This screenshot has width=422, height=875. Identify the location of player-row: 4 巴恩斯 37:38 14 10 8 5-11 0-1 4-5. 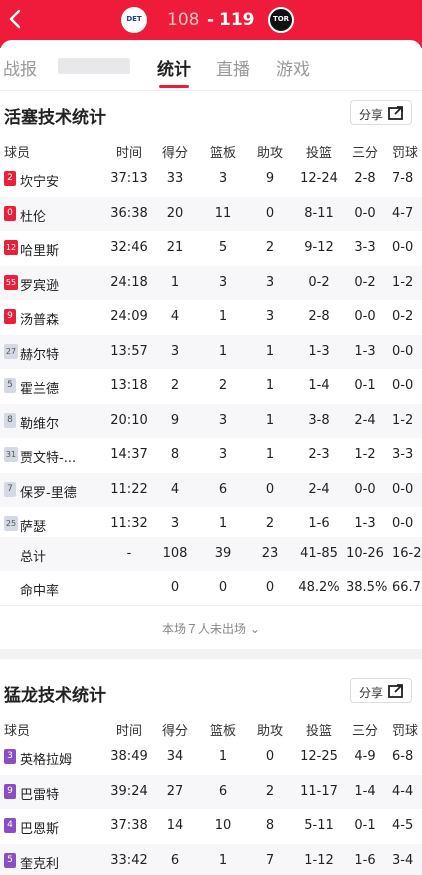
(211, 826).